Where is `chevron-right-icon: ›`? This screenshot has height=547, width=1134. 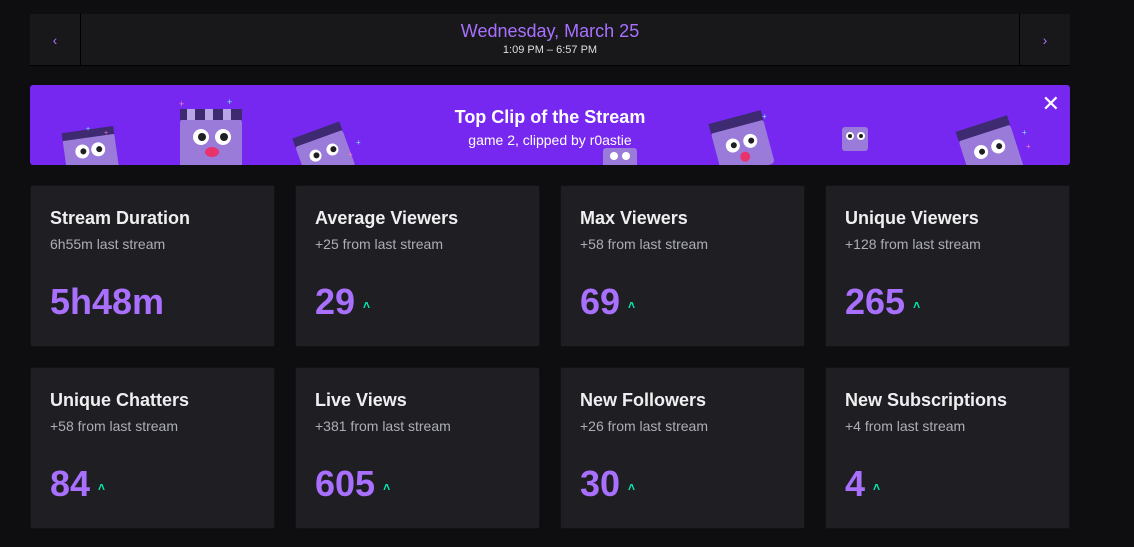 chevron-right-icon: › is located at coordinates (1045, 40).